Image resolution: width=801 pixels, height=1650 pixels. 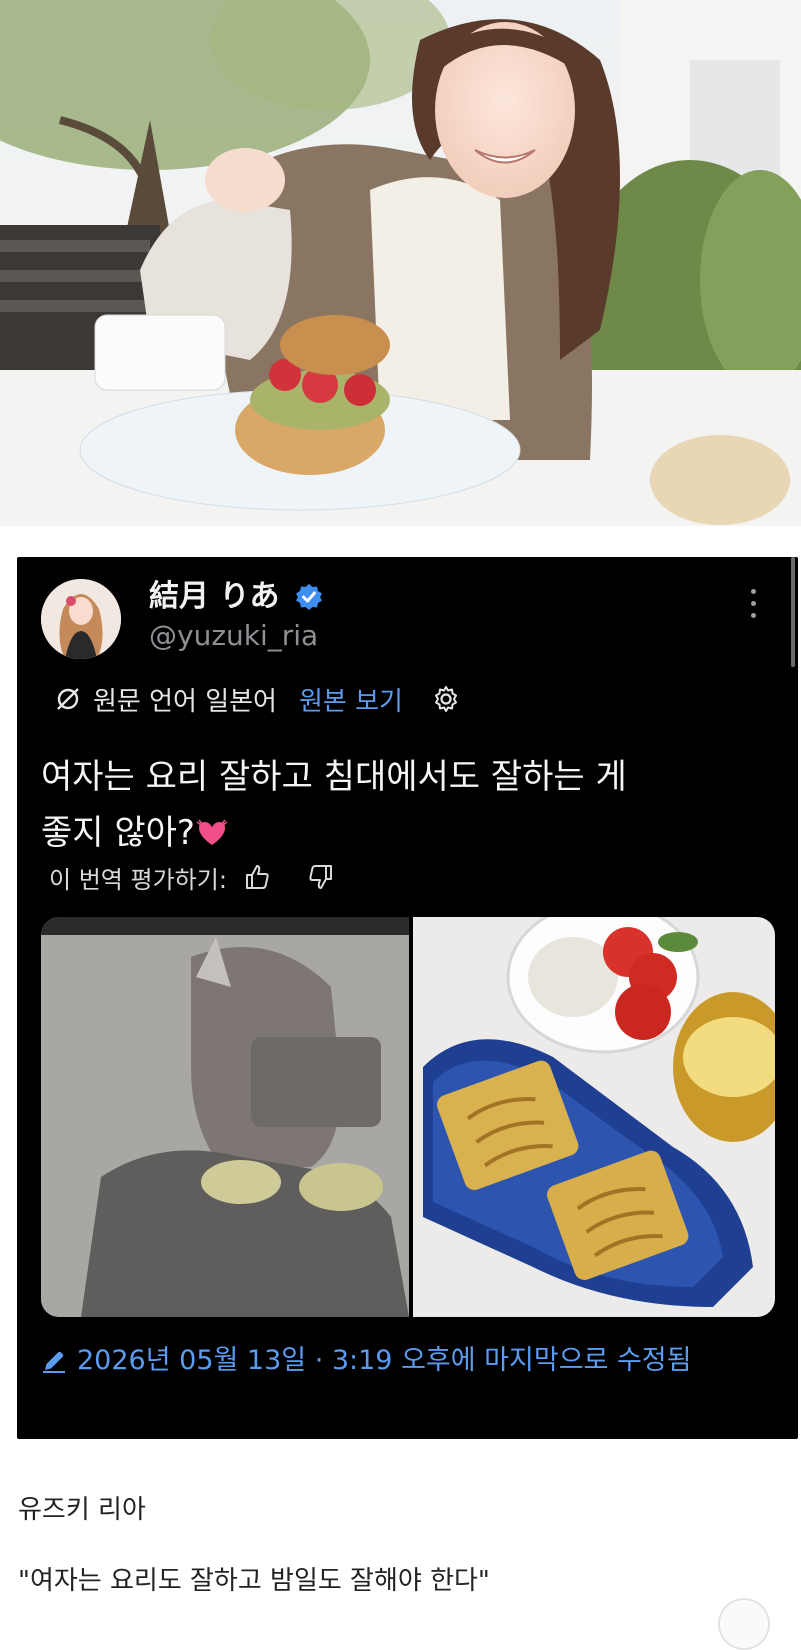 What do you see at coordinates (212, 832) in the screenshot?
I see `heart-emoji-icon` at bounding box center [212, 832].